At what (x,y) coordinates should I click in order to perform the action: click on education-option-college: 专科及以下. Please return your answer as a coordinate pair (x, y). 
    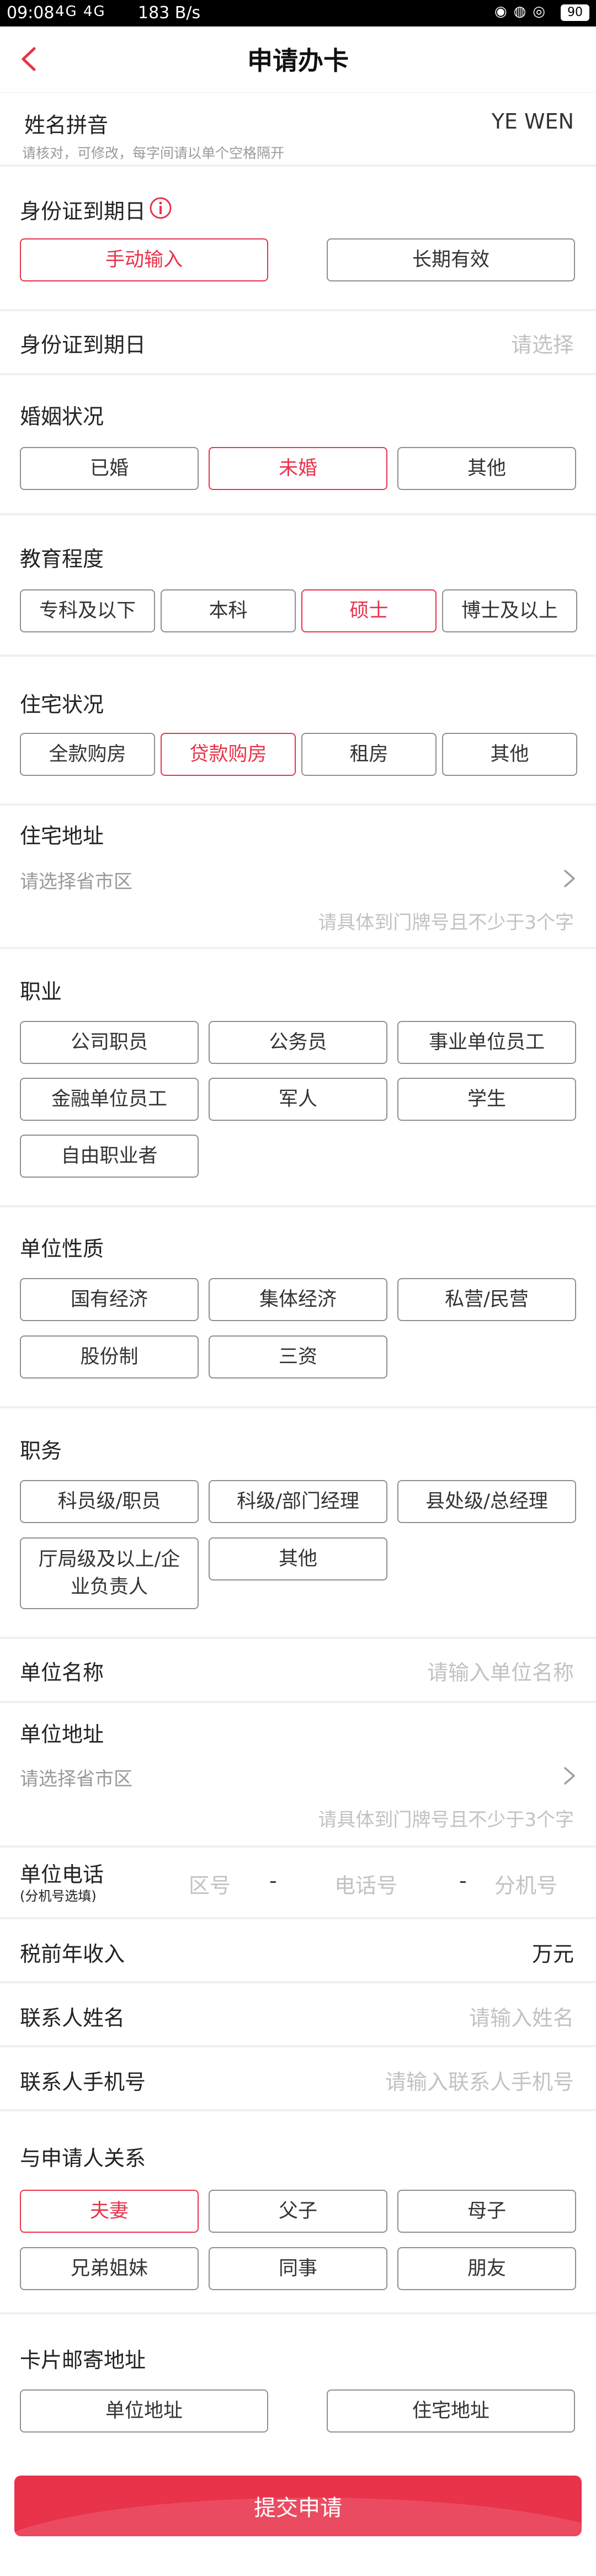
    Looking at the image, I should click on (87, 610).